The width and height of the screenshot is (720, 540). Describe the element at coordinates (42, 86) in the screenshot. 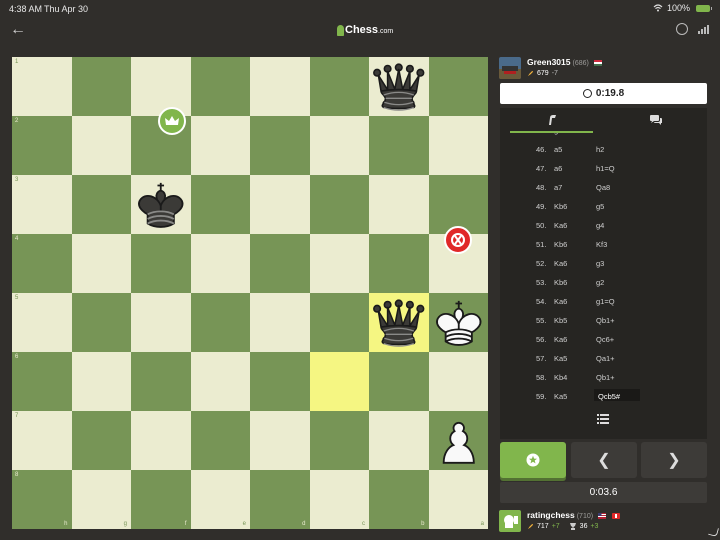

I see `square-h1: 1` at that location.